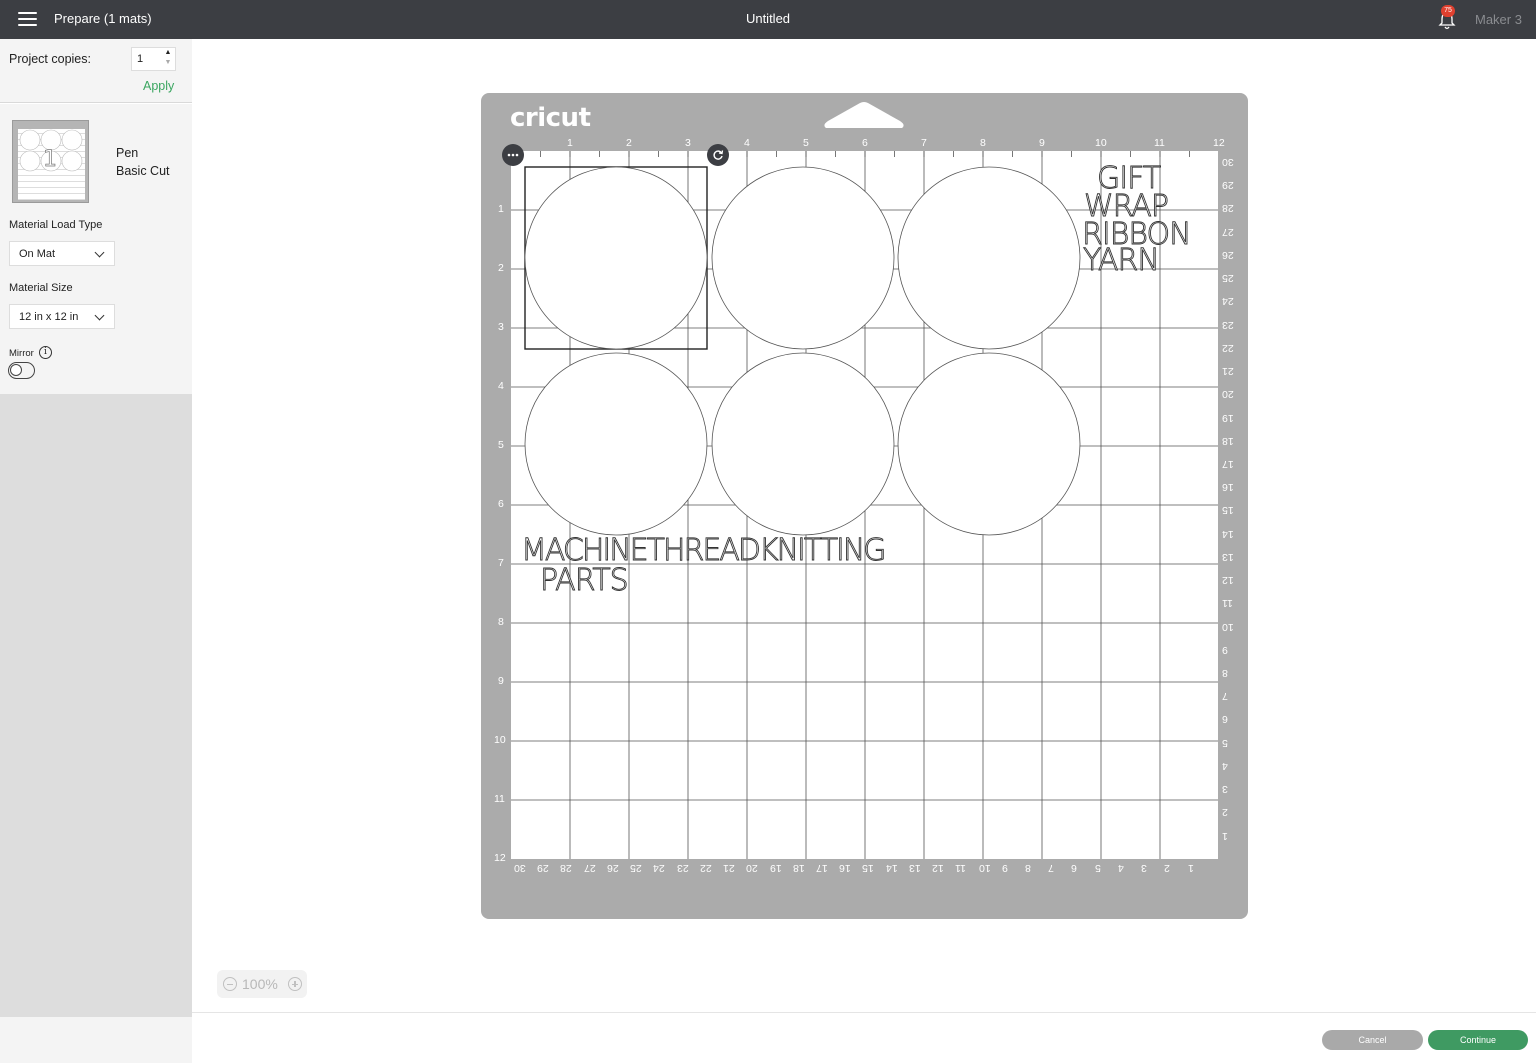  Describe the element at coordinates (864, 115) in the screenshot. I see `mat-handle` at that location.